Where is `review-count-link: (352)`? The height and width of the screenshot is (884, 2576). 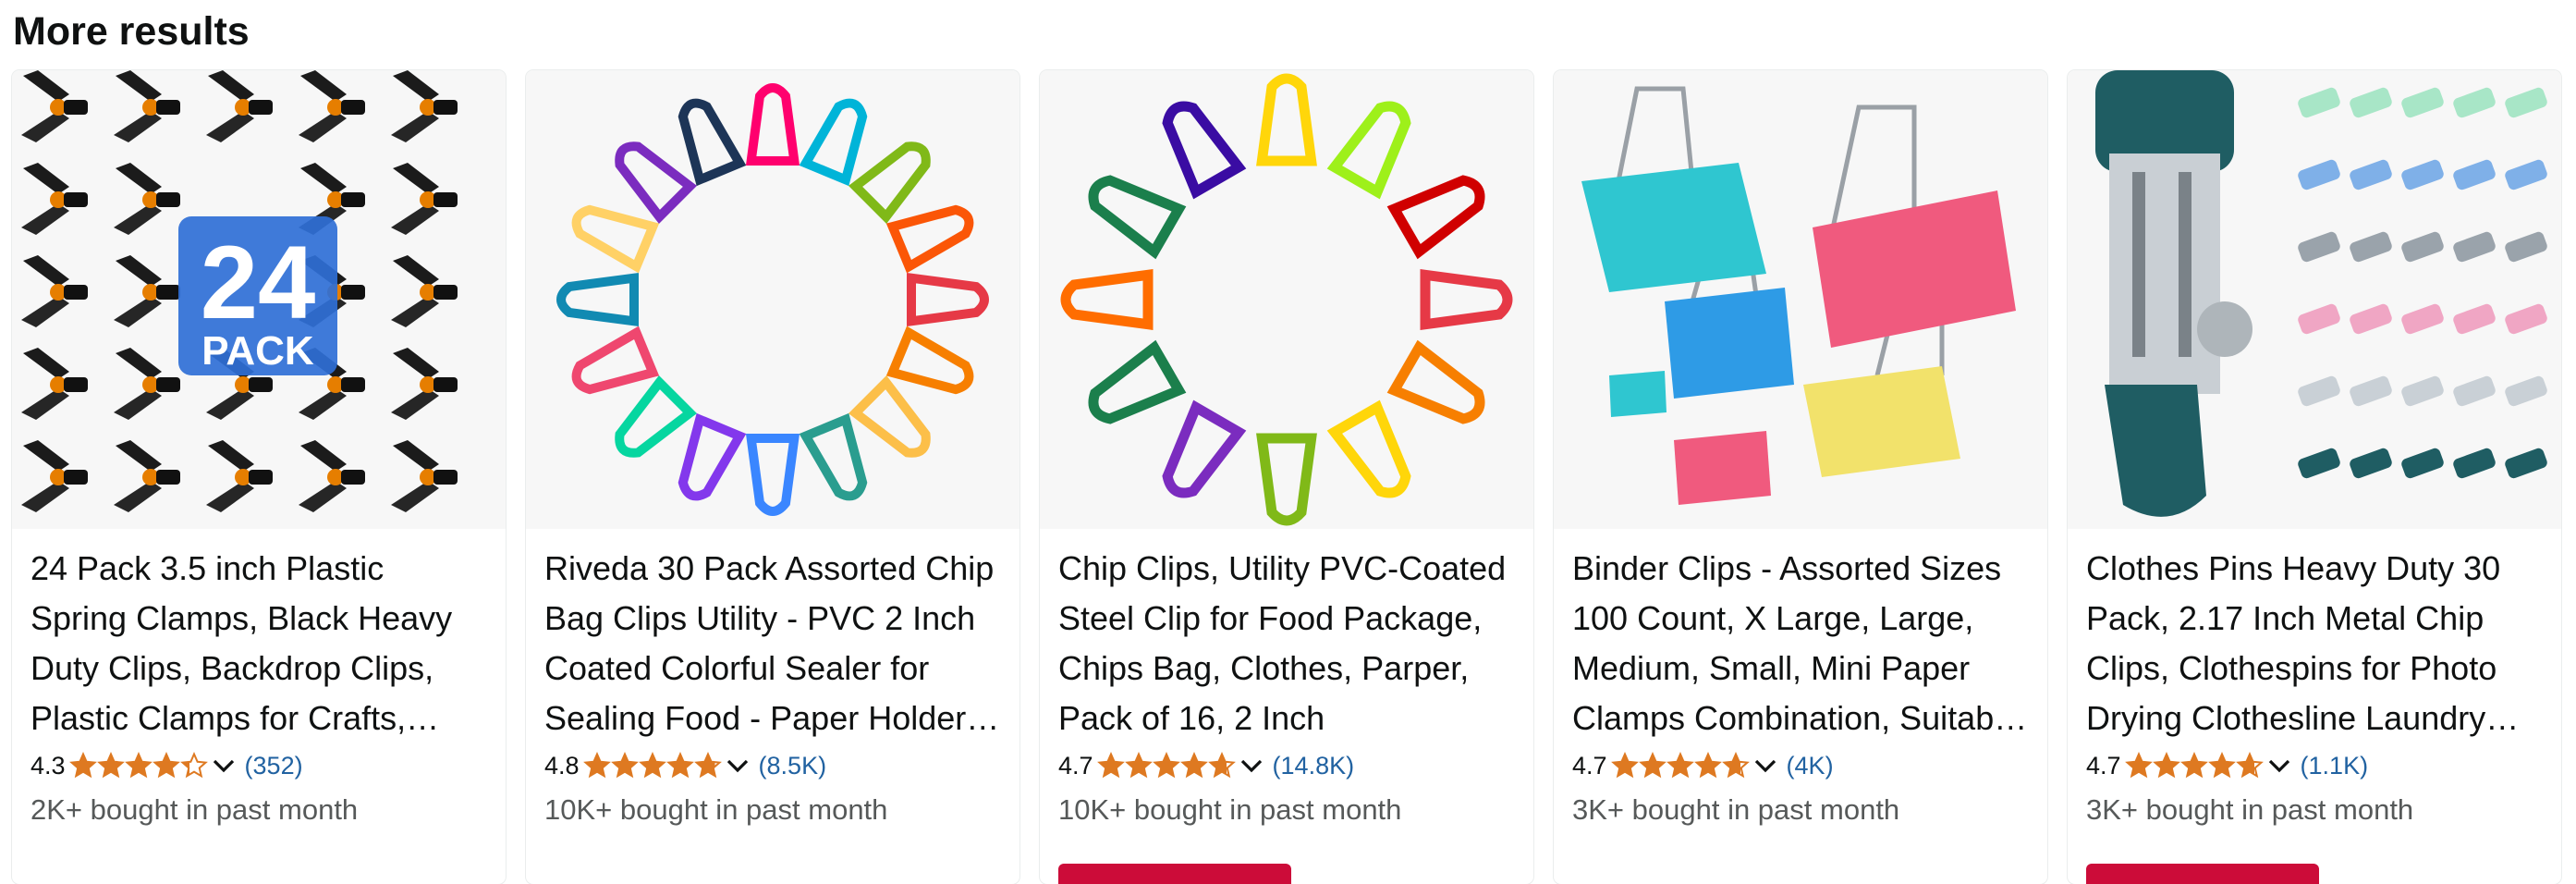
review-count-link: (352) is located at coordinates (274, 766).